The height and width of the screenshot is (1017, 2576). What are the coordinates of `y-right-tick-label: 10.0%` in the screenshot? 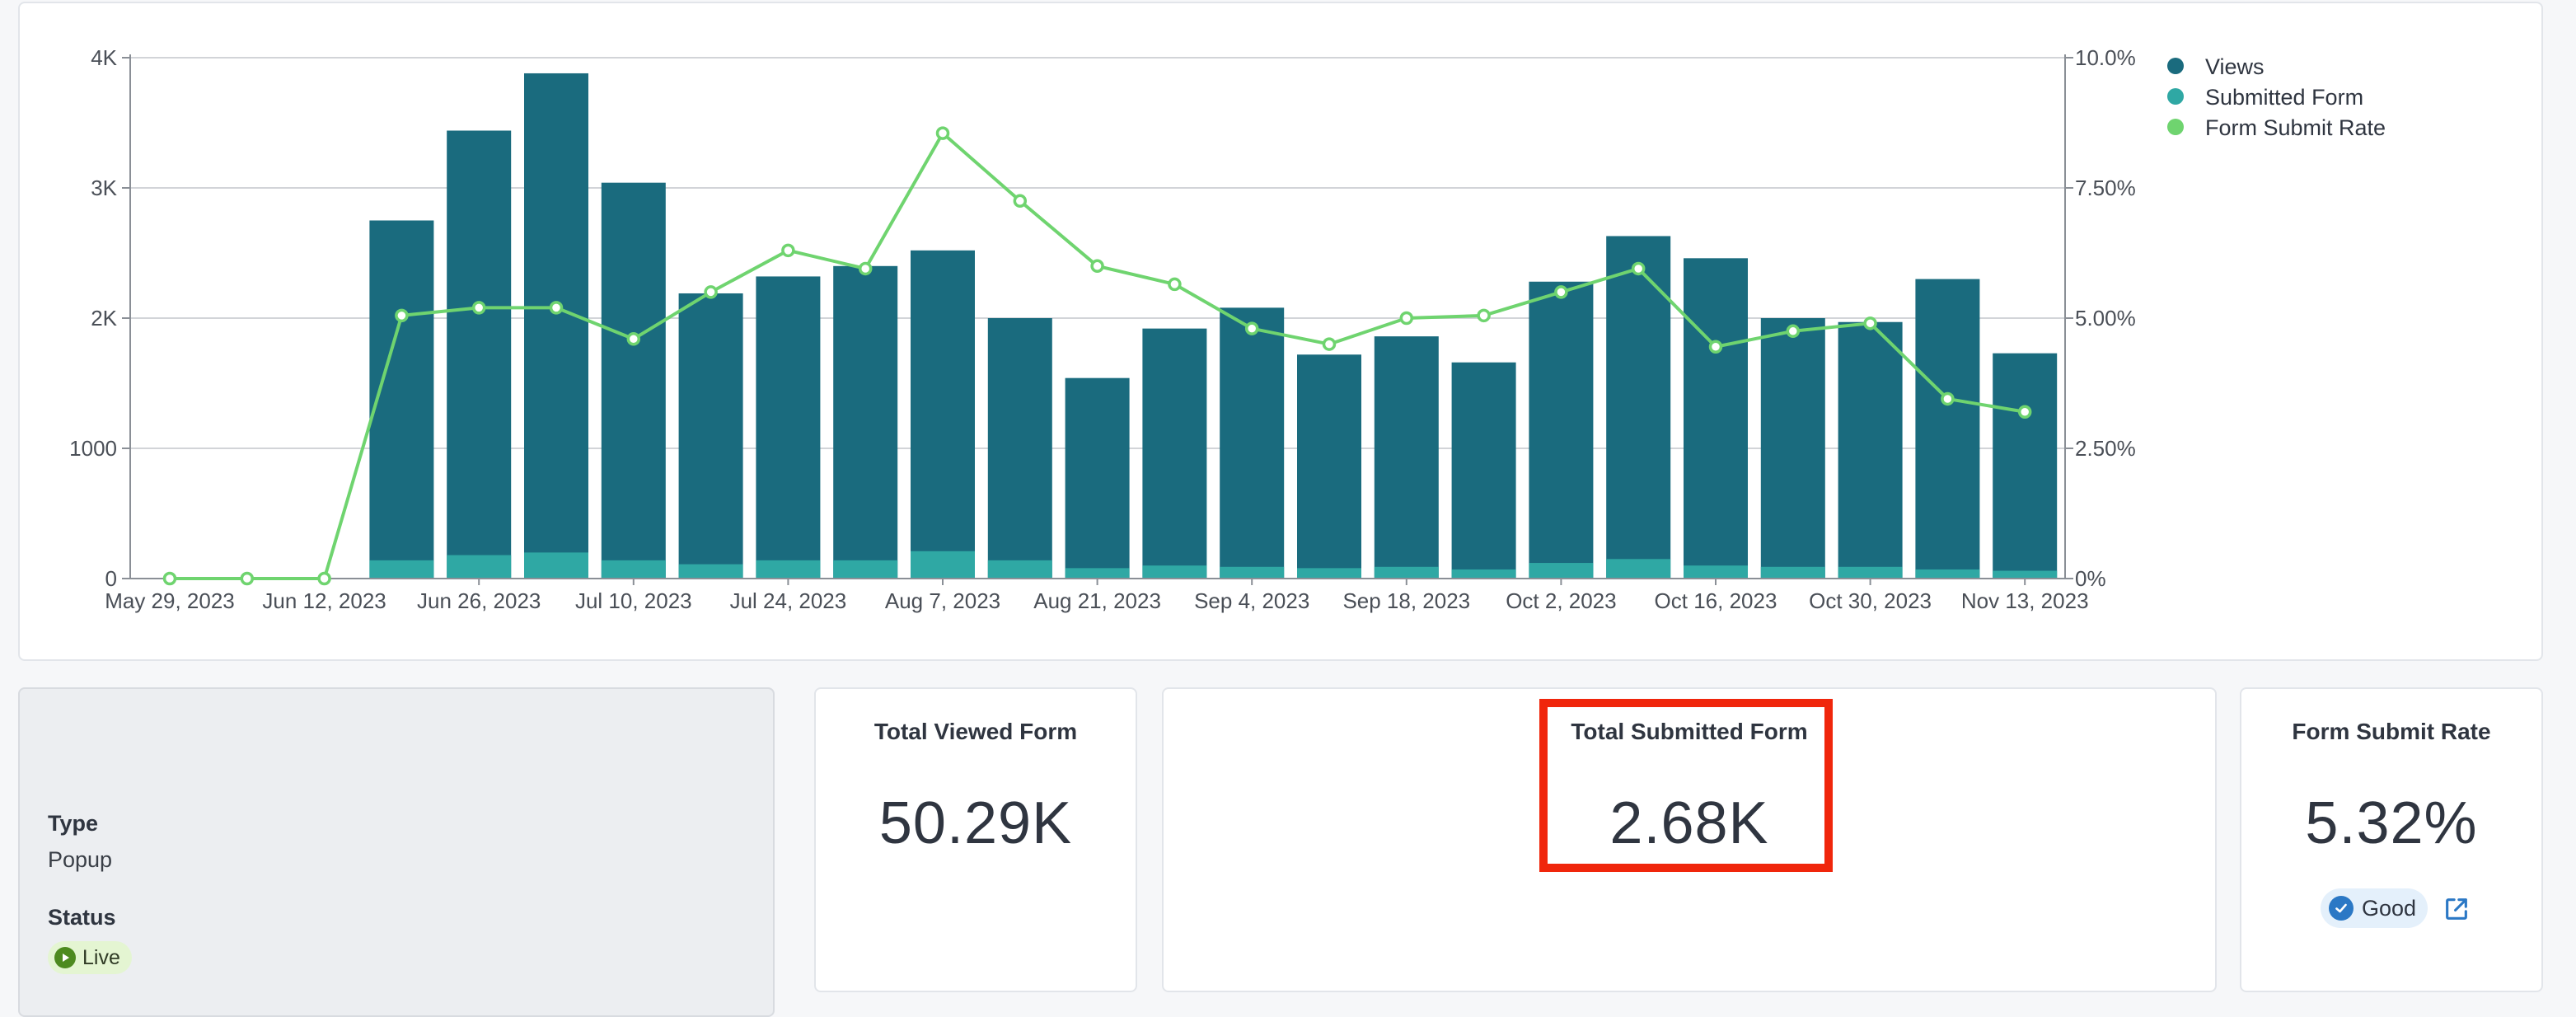 It's located at (2105, 58).